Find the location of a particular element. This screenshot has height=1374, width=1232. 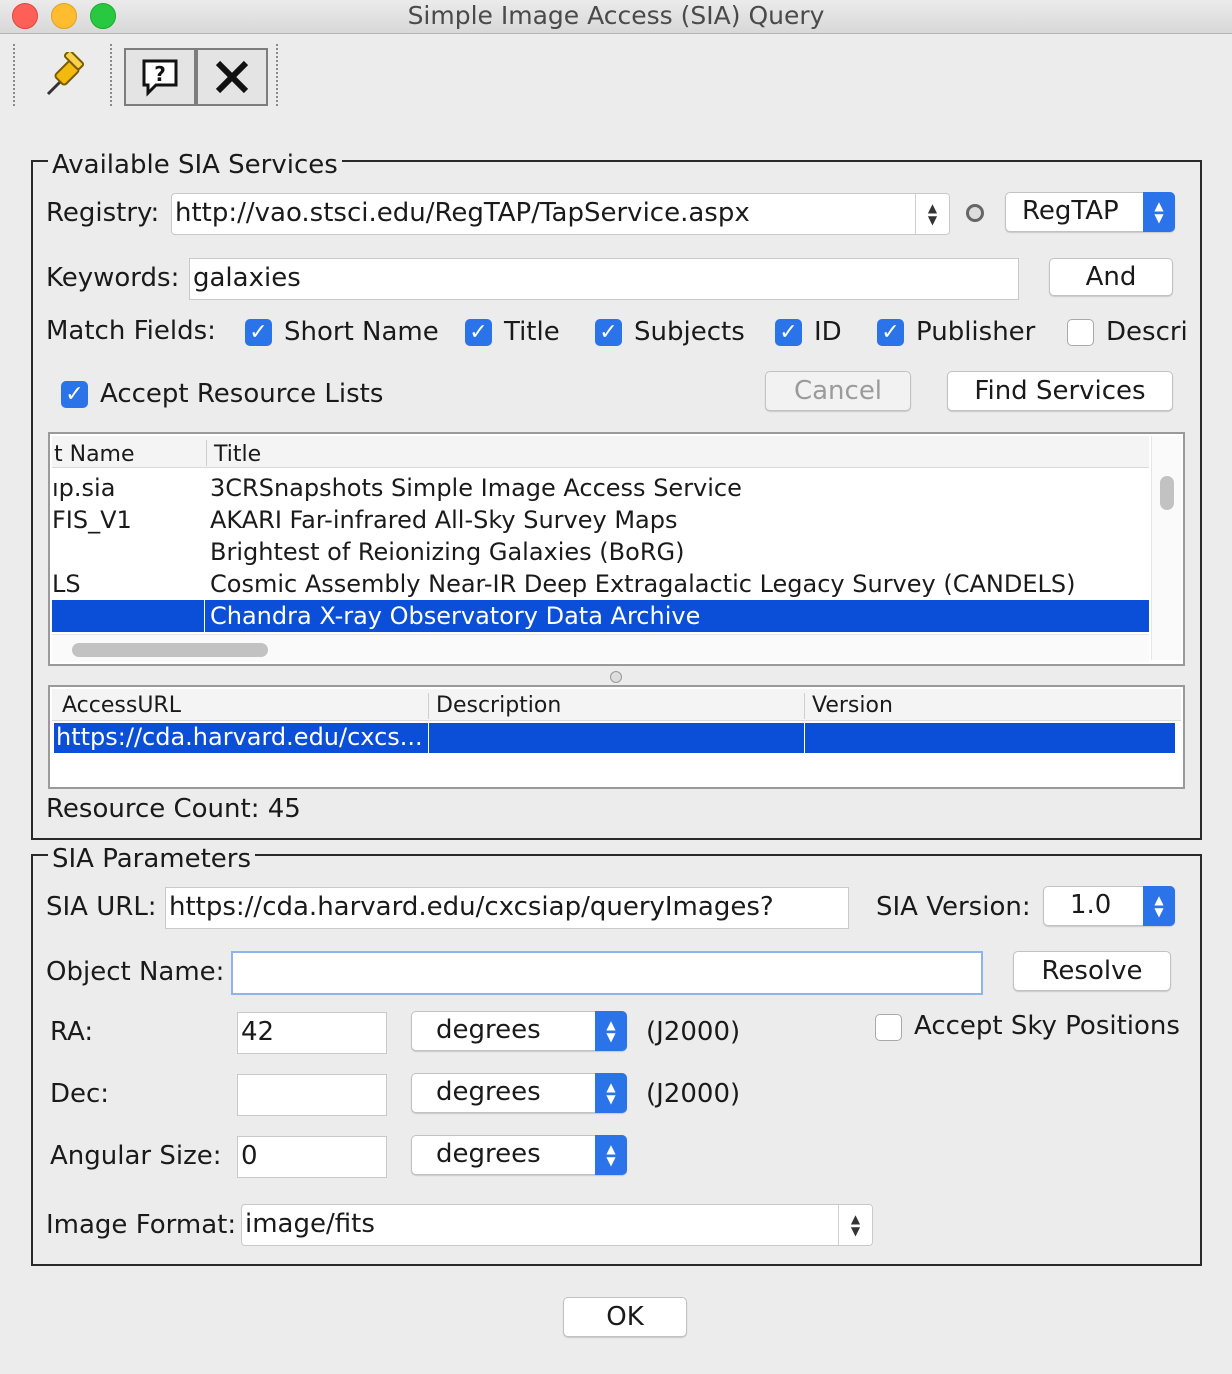

table-header: t Name Title is located at coordinates (600, 452).